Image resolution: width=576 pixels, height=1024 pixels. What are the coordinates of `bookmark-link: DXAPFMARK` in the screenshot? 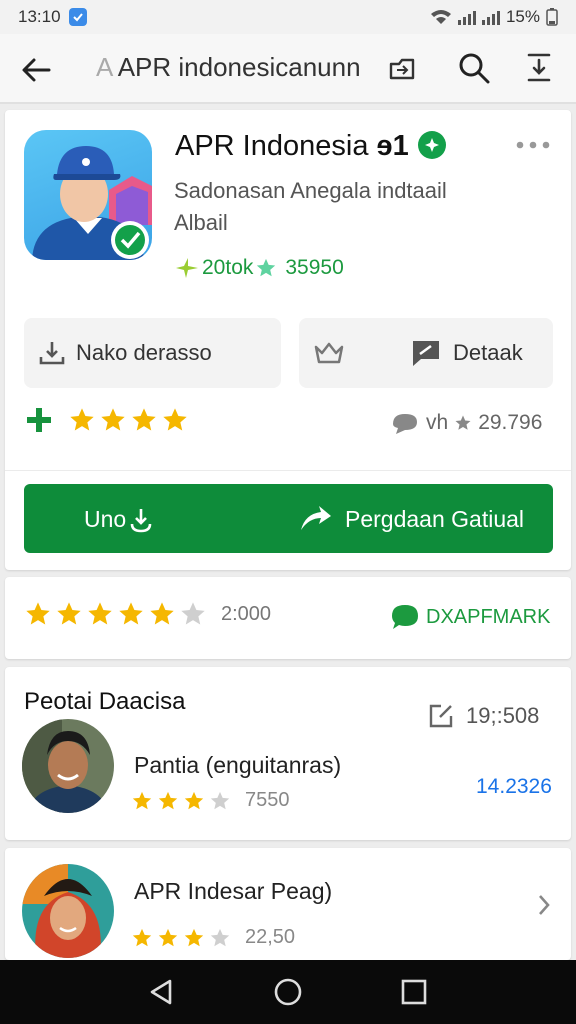 It's located at (470, 617).